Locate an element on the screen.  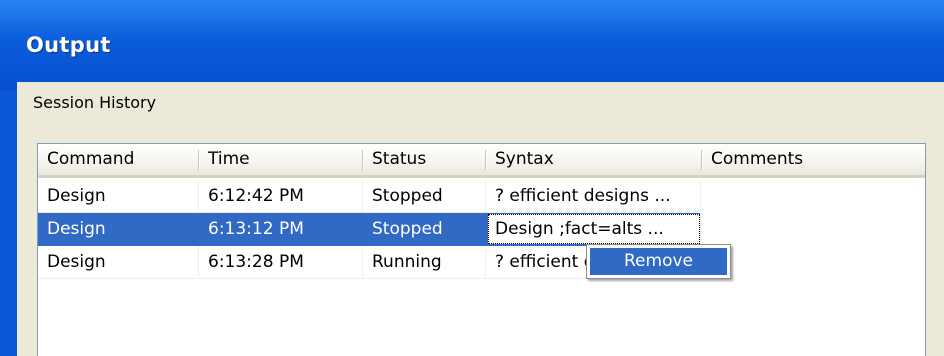
menu-item-remove: Remove is located at coordinates (658, 261).